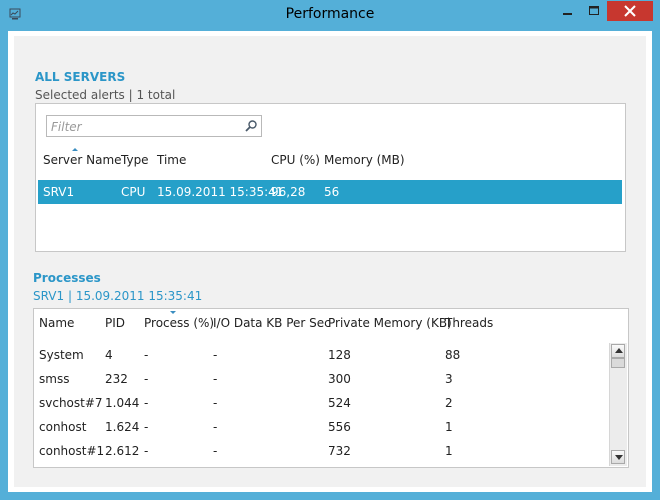 This screenshot has width=660, height=500. I want to click on process-name: smss, so click(54, 379).